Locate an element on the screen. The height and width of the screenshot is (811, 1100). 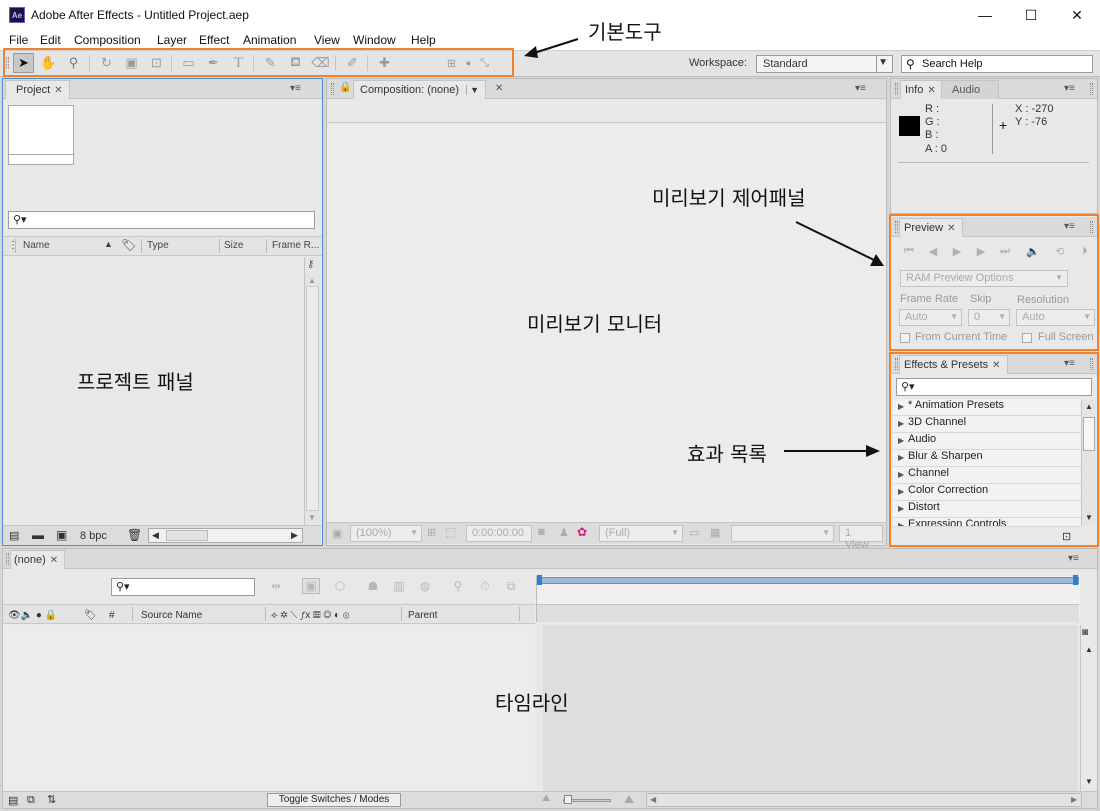
flowchart-icon: ⚷ is located at coordinates (310, 264).